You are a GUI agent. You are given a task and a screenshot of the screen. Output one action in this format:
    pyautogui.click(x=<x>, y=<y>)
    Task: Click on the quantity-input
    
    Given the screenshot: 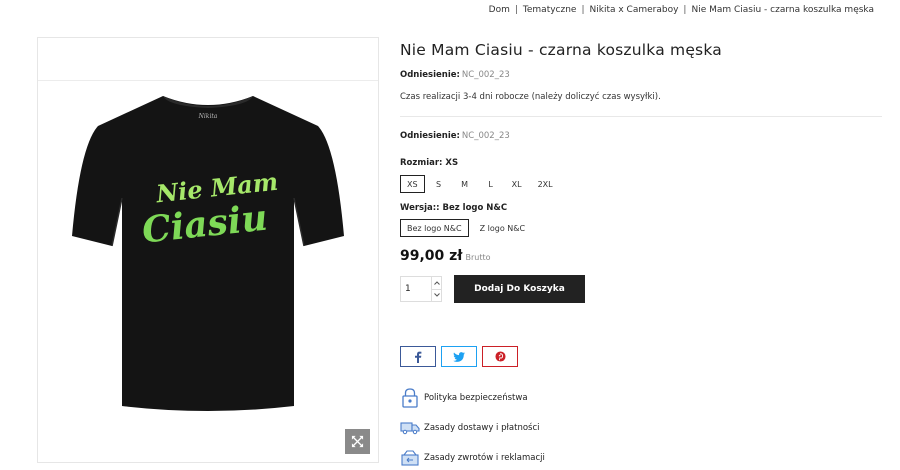 What is the action you would take?
    pyautogui.click(x=416, y=289)
    